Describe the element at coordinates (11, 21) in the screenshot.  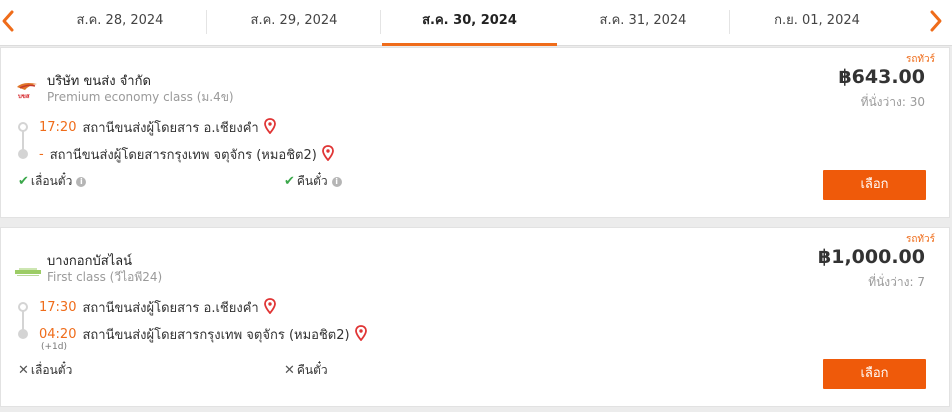
I see `chevron-left-icon` at that location.